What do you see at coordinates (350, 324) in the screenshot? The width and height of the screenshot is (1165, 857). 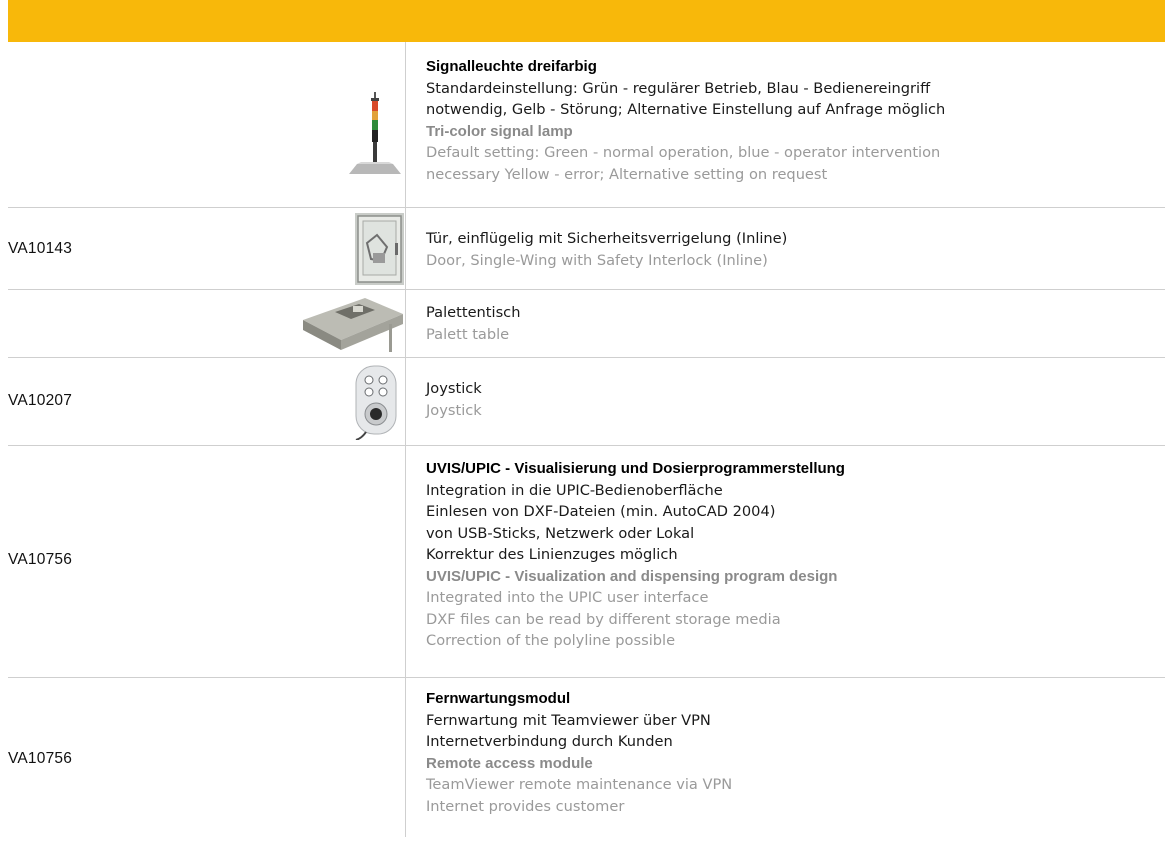 I see `pallet-table-image` at bounding box center [350, 324].